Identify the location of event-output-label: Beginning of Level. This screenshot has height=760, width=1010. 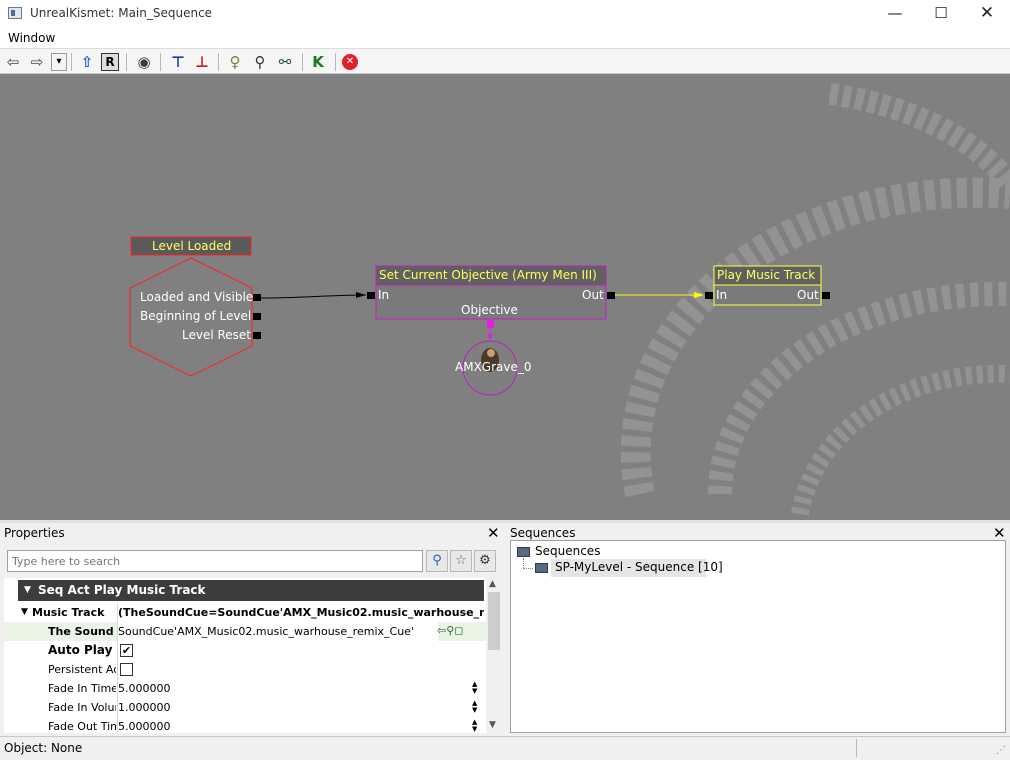
(196, 316).